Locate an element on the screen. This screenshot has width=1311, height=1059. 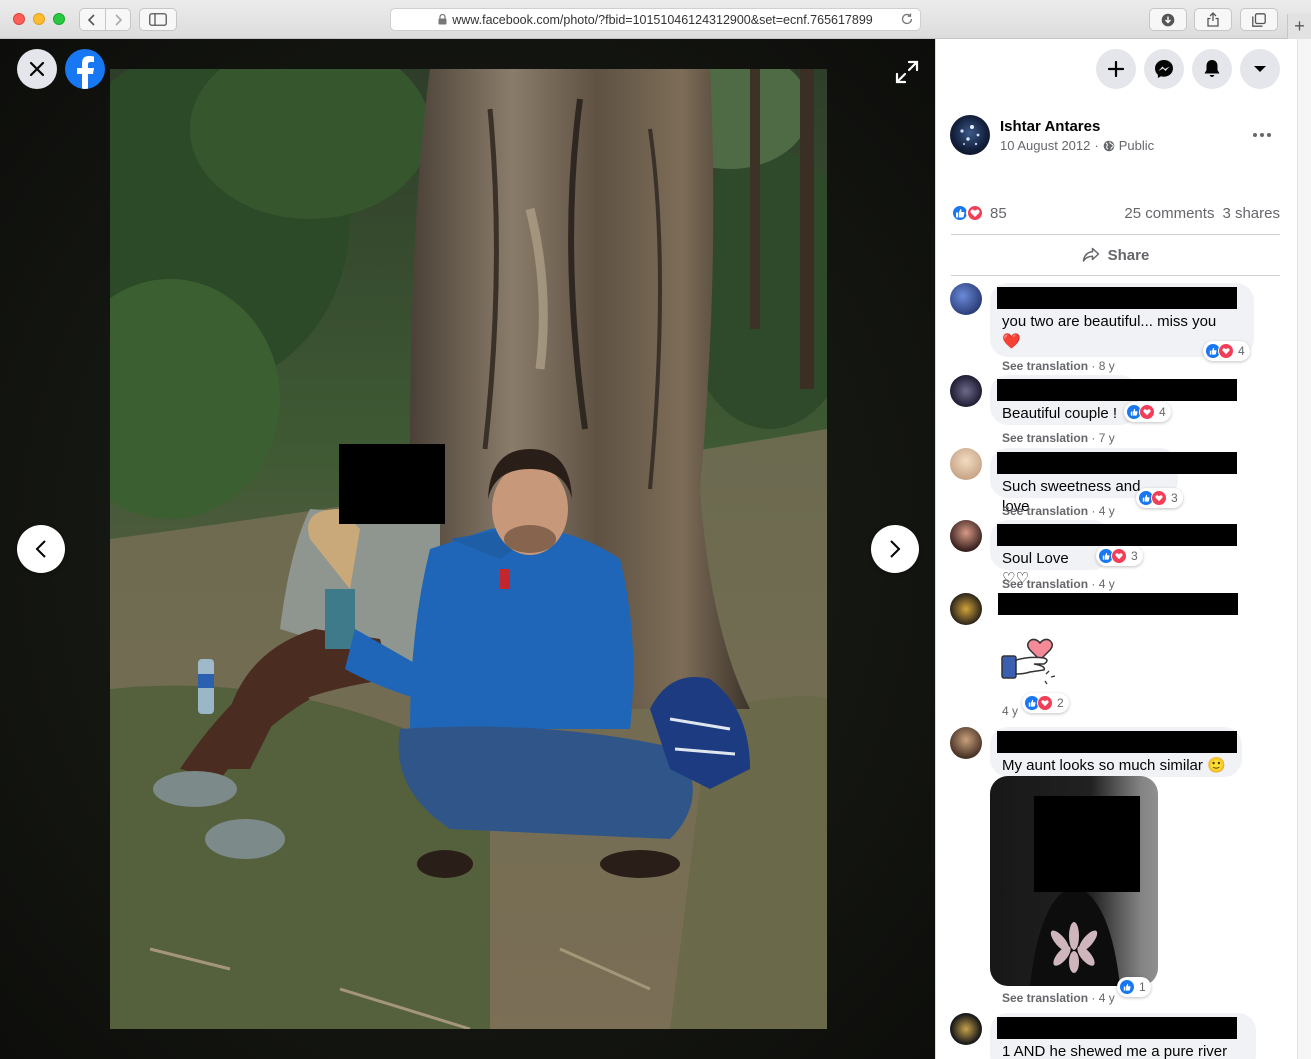
reload-icon is located at coordinates (907, 19).